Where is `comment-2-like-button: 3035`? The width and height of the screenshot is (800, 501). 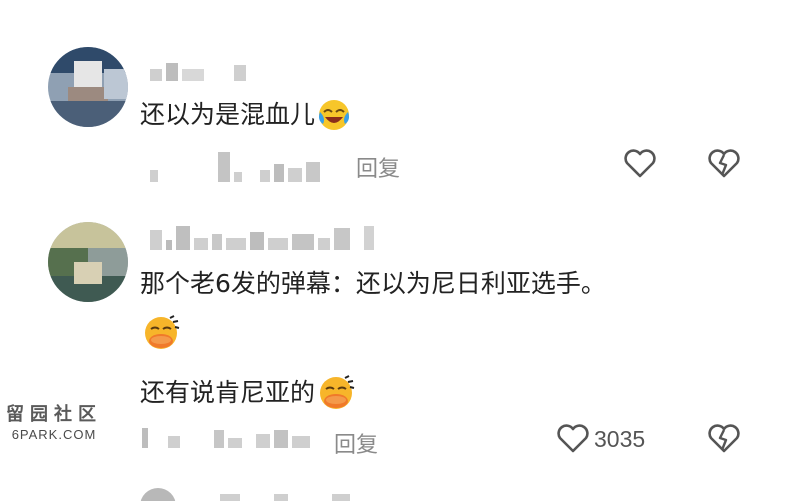
comment-2-like-button: 3035 is located at coordinates (600, 439).